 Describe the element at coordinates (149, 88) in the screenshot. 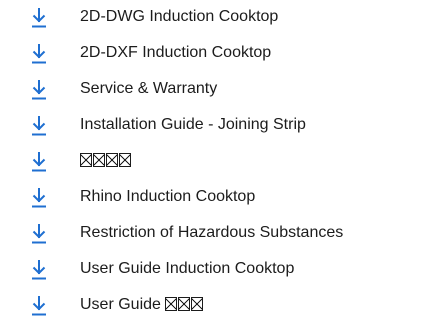

I see `download-label: Service & Warranty` at that location.